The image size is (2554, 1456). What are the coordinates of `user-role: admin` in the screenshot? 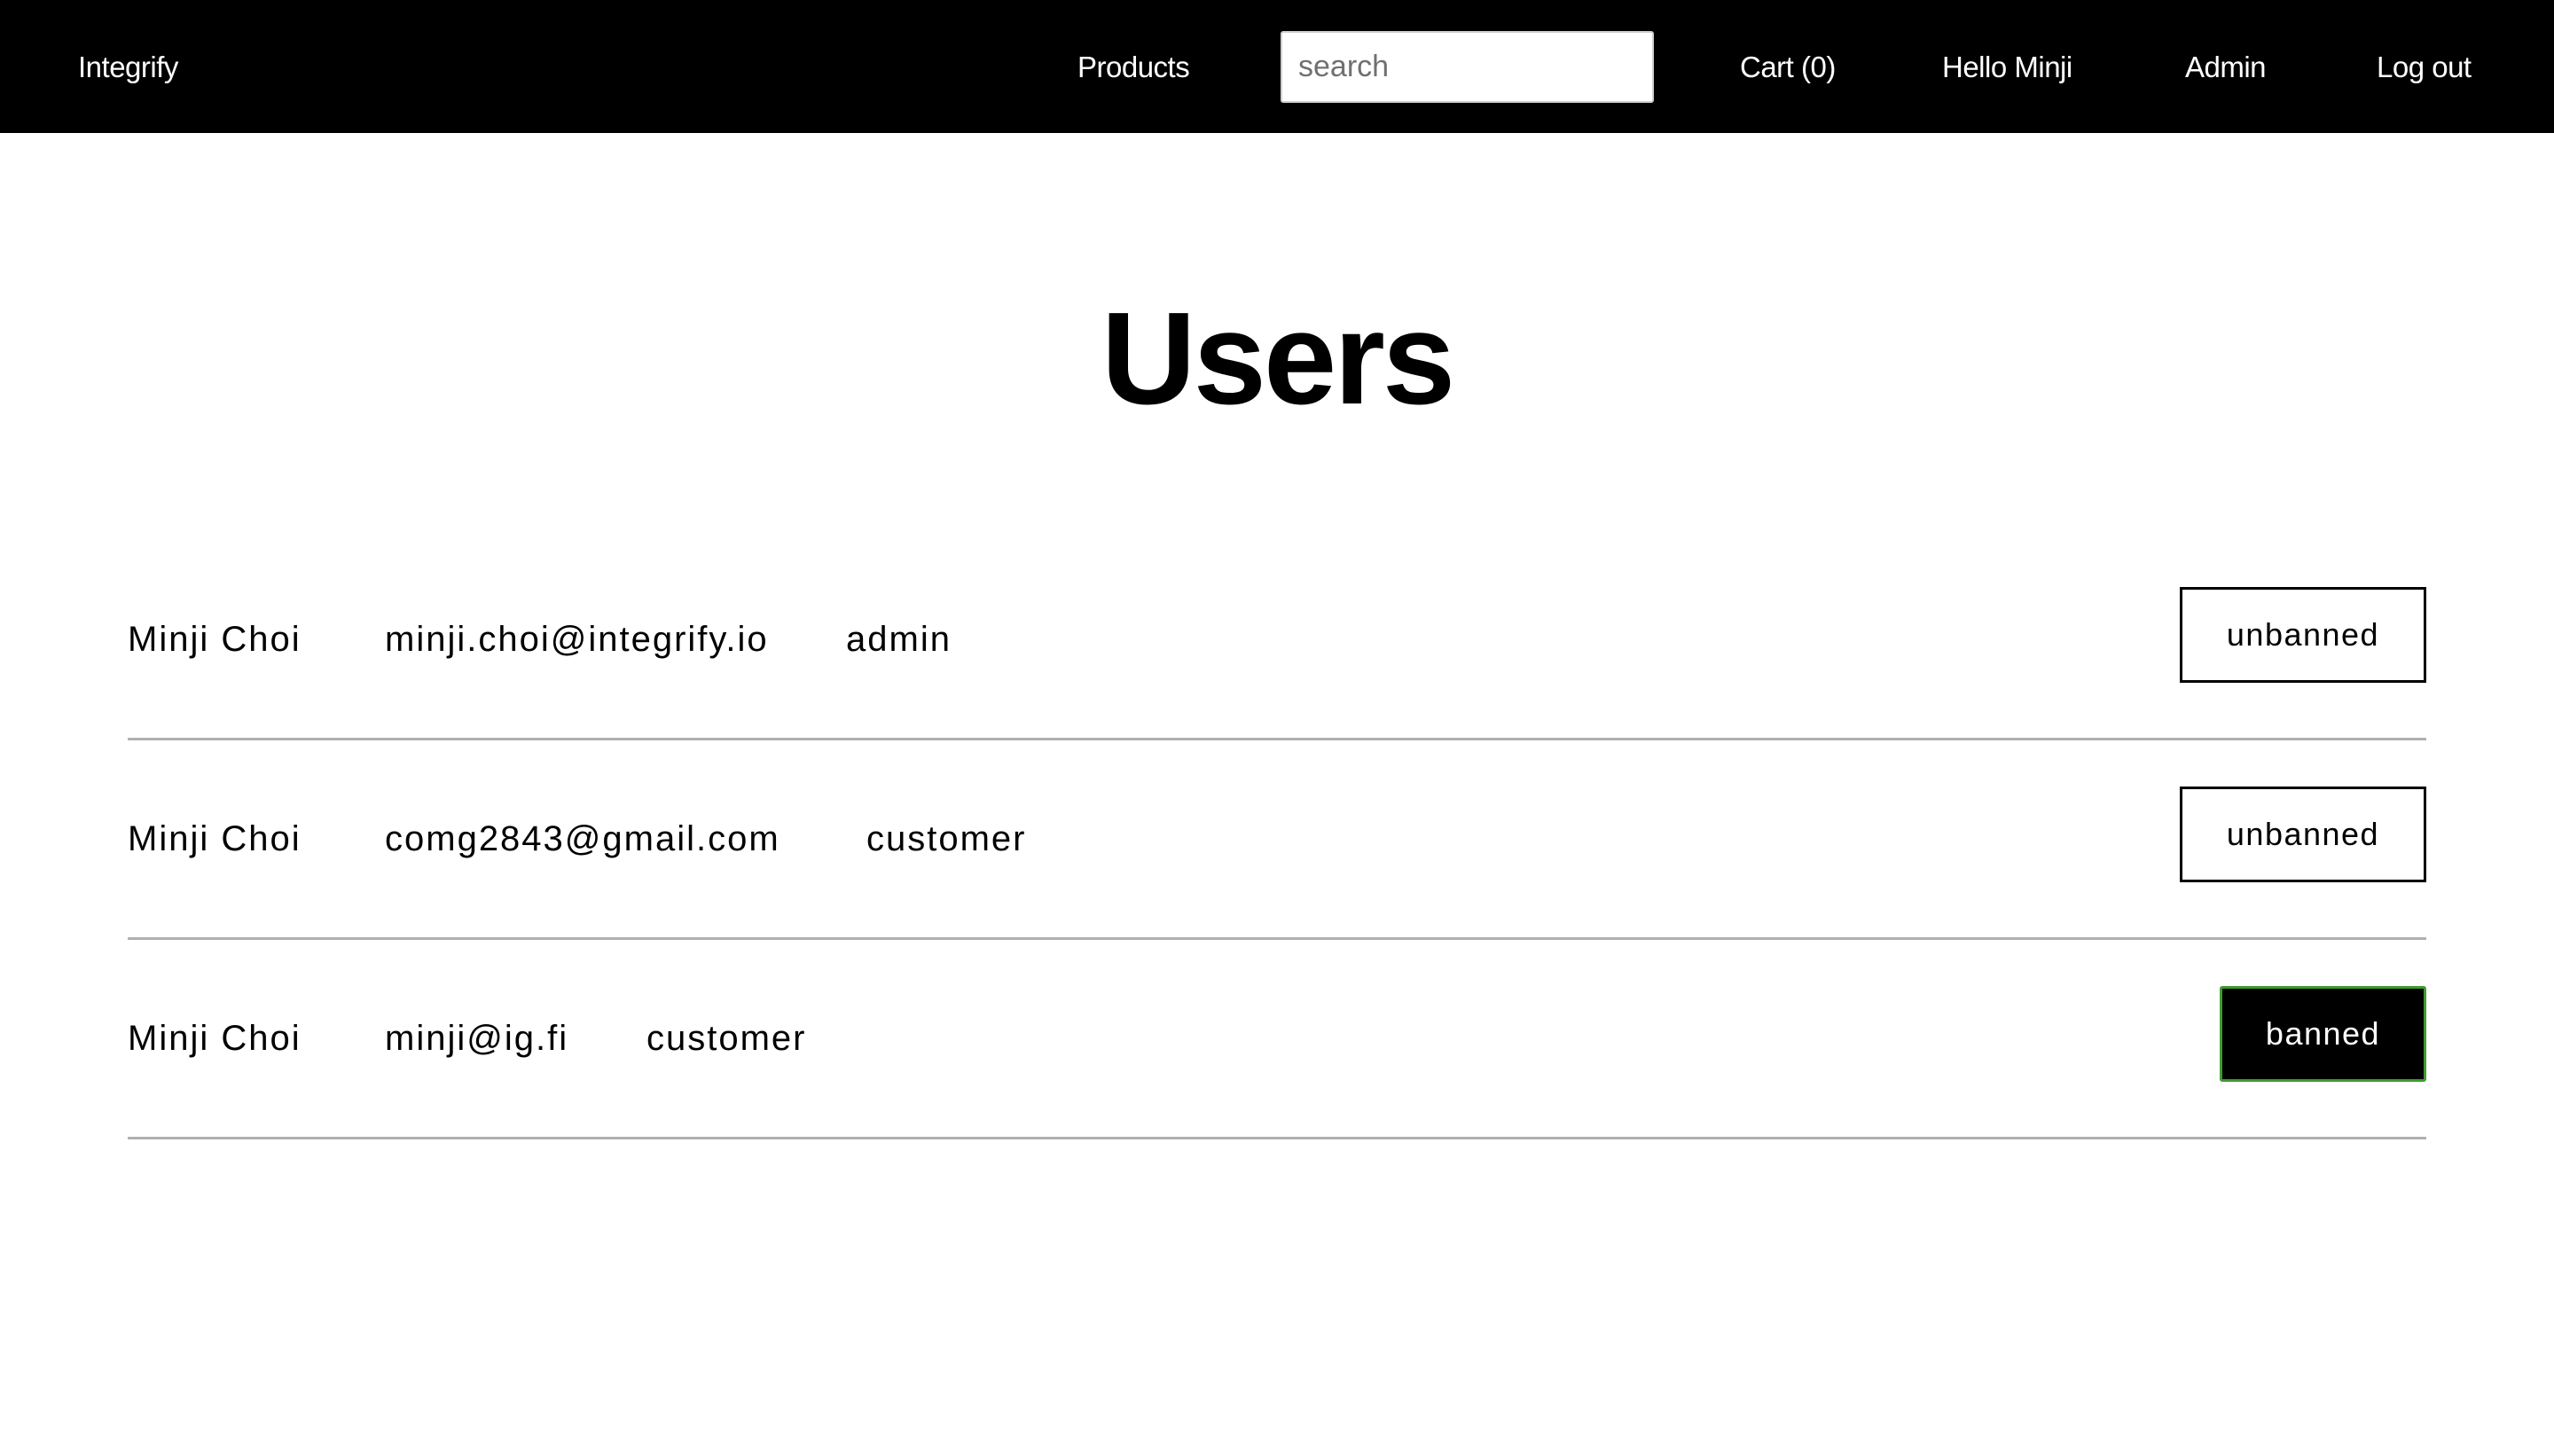 It's located at (899, 639).